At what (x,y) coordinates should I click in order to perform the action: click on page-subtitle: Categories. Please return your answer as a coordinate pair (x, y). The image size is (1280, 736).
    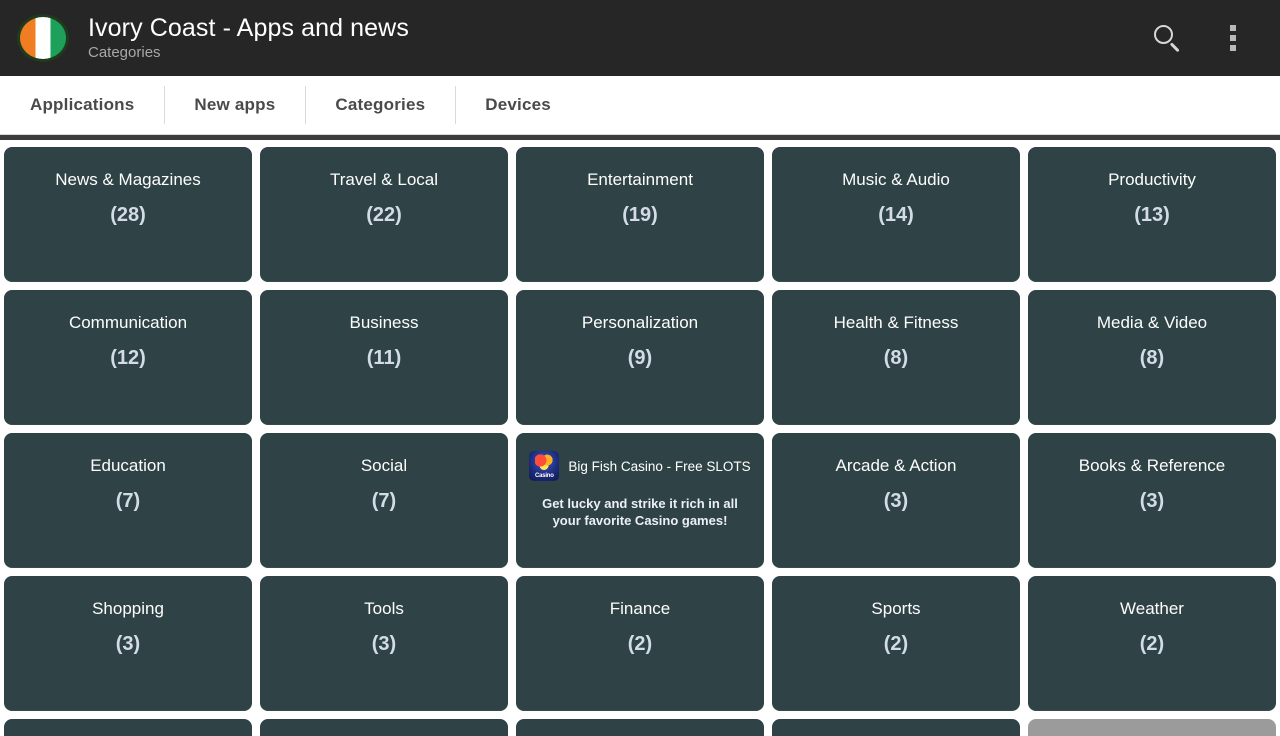
    Looking at the image, I should click on (124, 52).